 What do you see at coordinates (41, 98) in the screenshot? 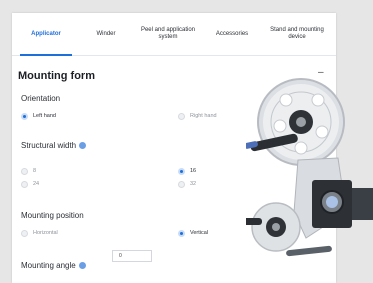
I see `orientation-label: Orientation` at bounding box center [41, 98].